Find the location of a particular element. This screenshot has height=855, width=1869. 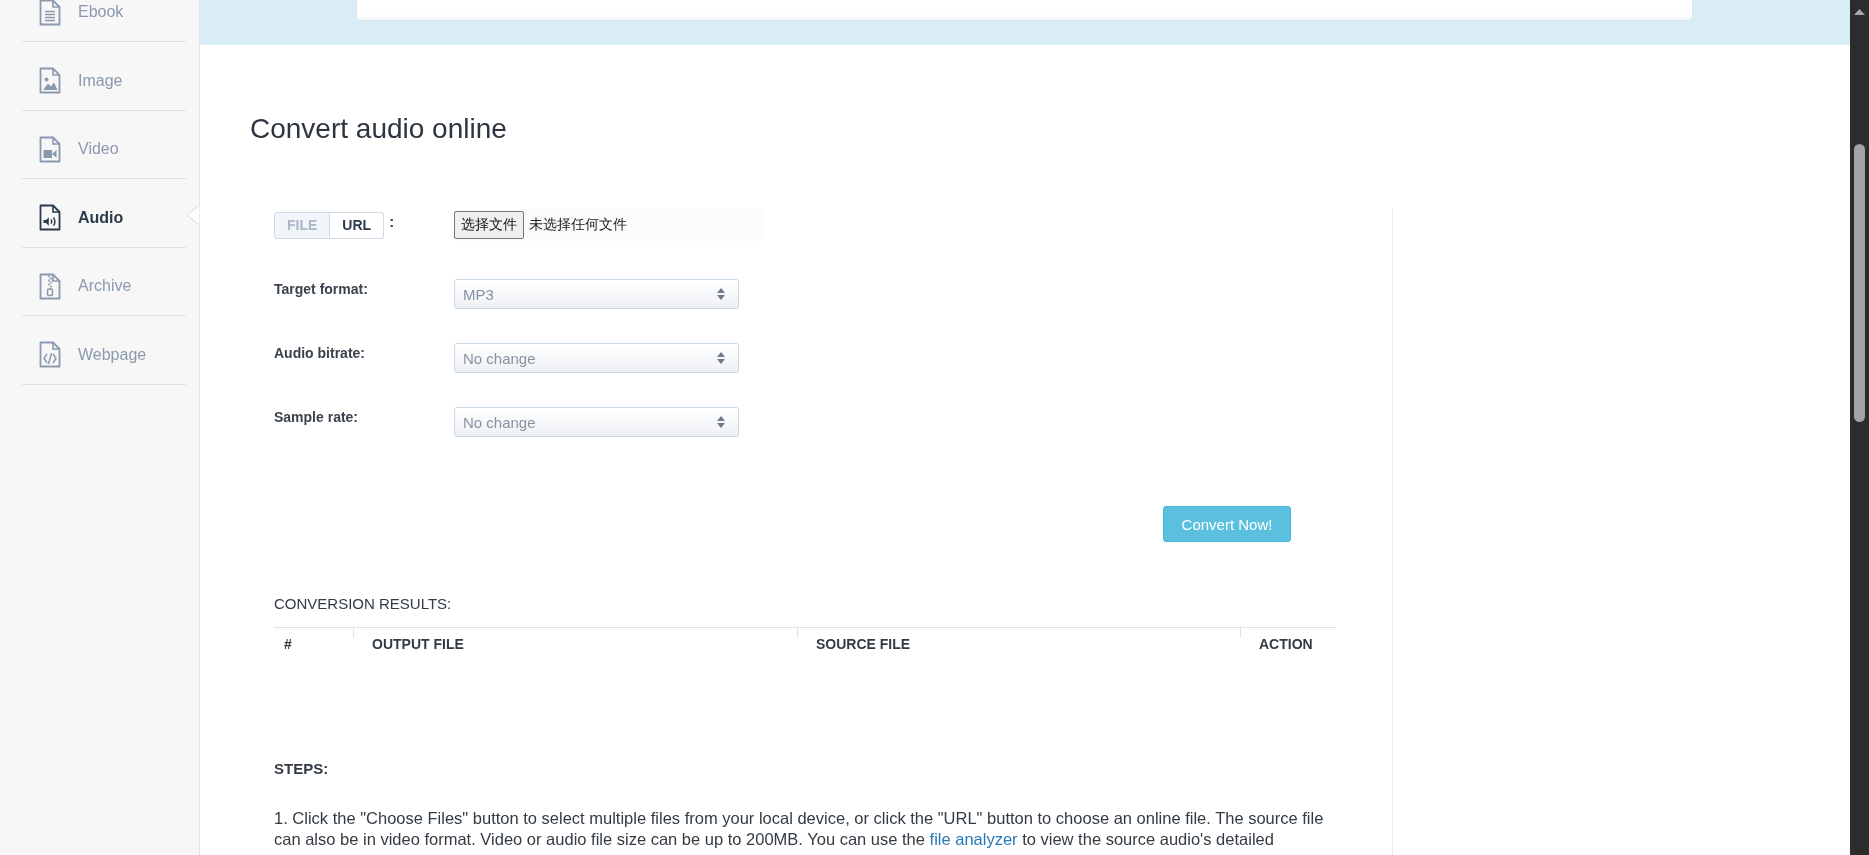

page-title: Convert audio online is located at coordinates (379, 129).